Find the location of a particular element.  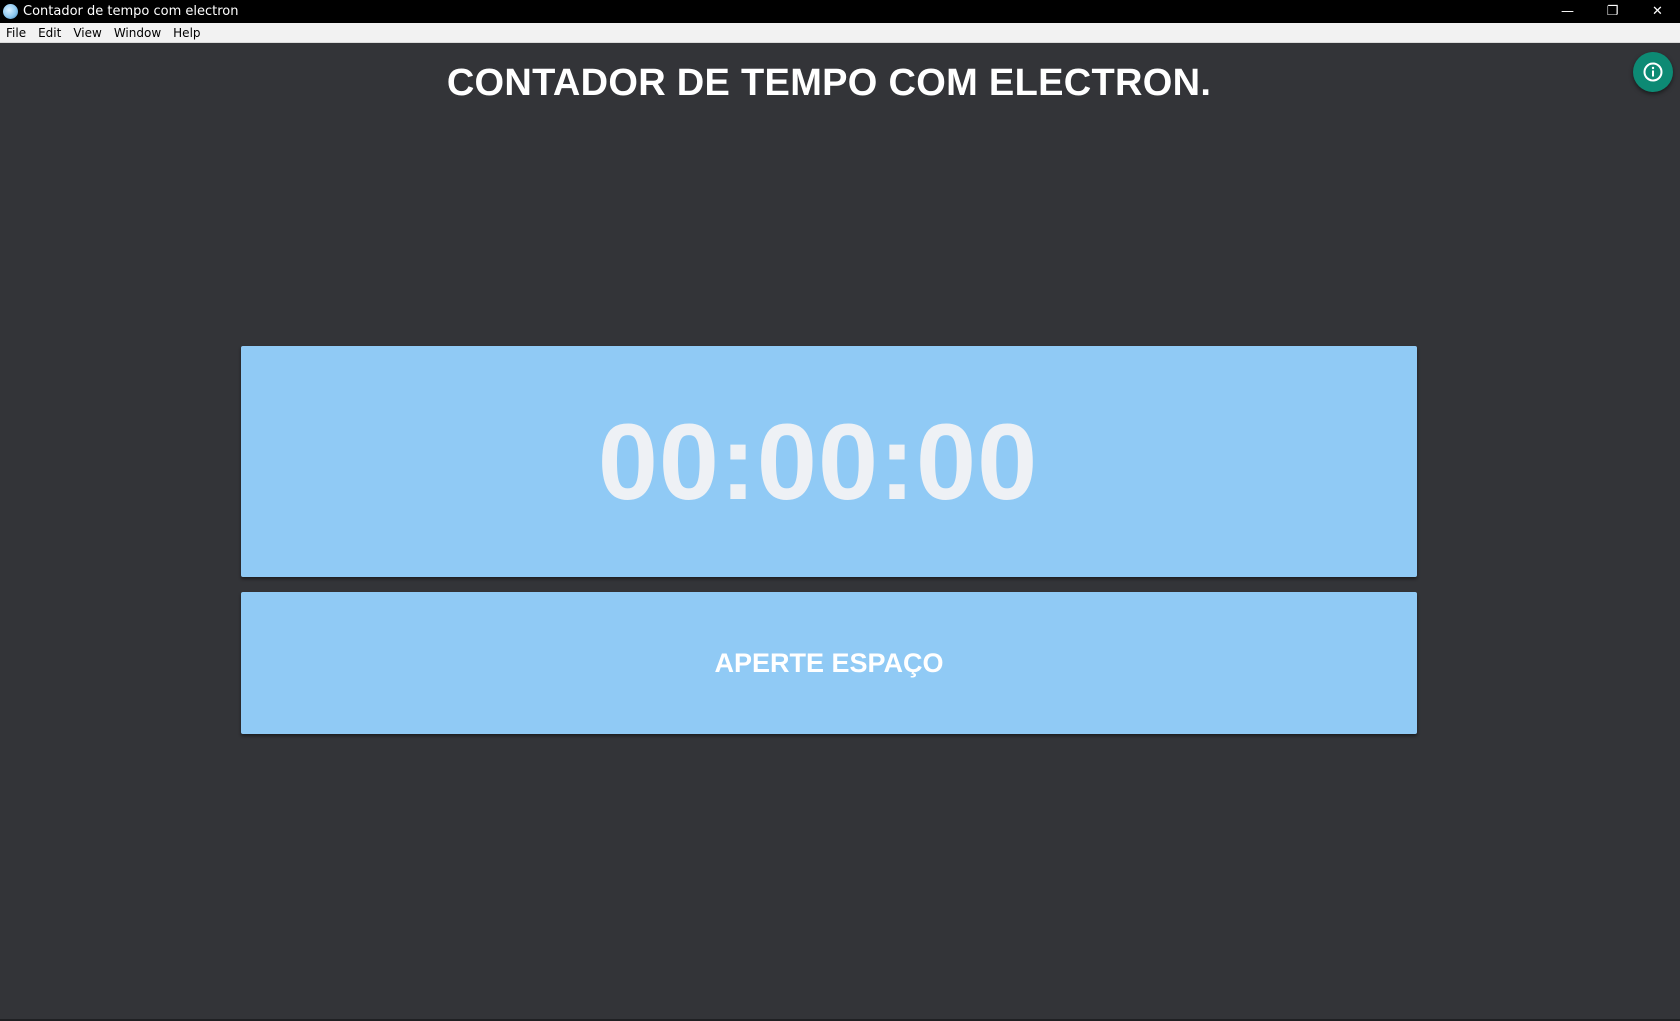

restore-button: ❐ is located at coordinates (1612, 11).